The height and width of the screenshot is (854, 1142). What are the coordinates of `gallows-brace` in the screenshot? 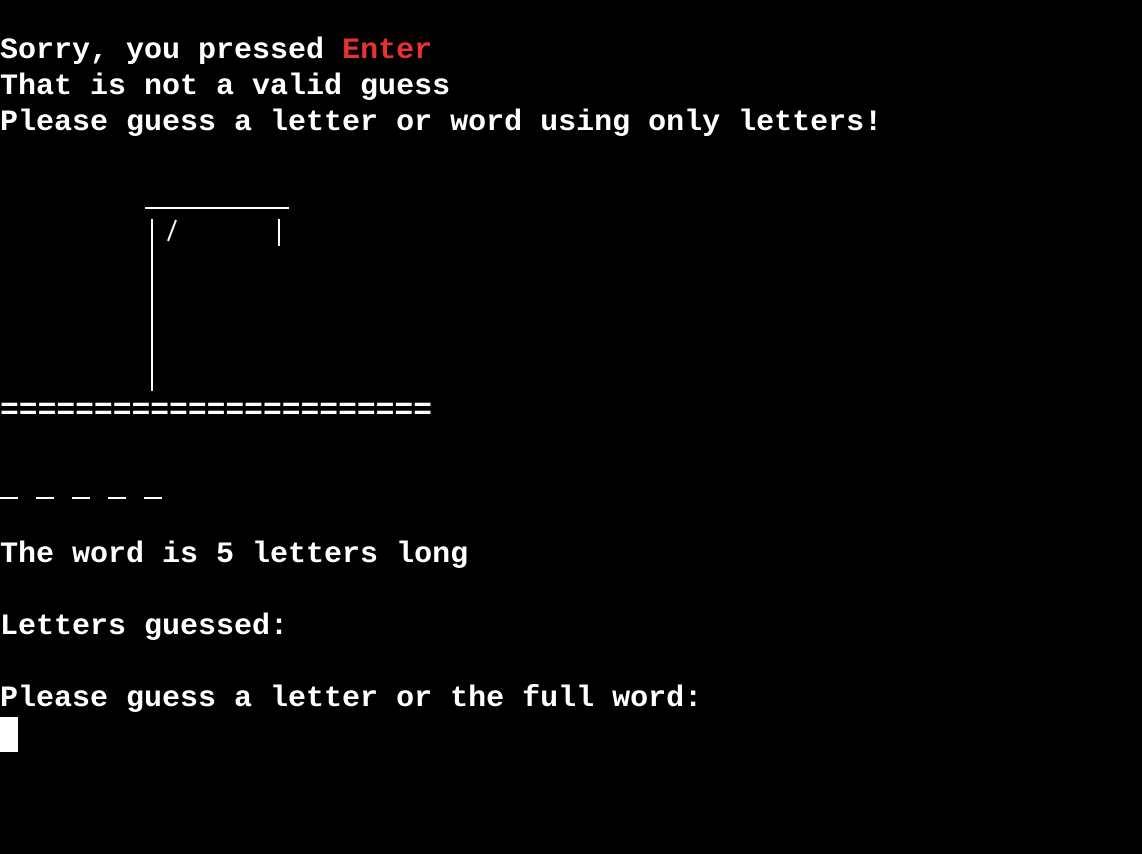 It's located at (172, 230).